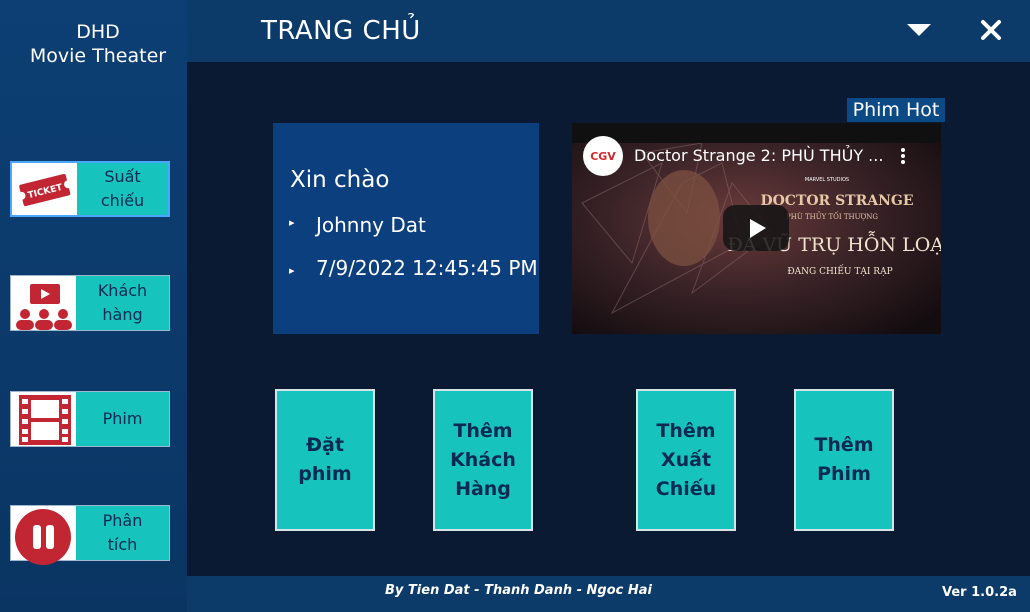  I want to click on chevron-down-icon, so click(919, 30).